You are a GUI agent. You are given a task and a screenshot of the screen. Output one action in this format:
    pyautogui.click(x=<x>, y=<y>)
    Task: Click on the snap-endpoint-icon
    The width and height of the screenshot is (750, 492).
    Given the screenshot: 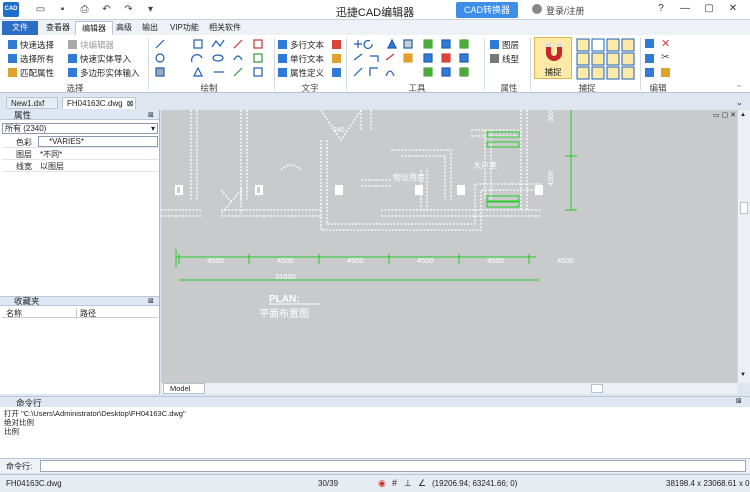 What is the action you would take?
    pyautogui.click(x=583, y=45)
    